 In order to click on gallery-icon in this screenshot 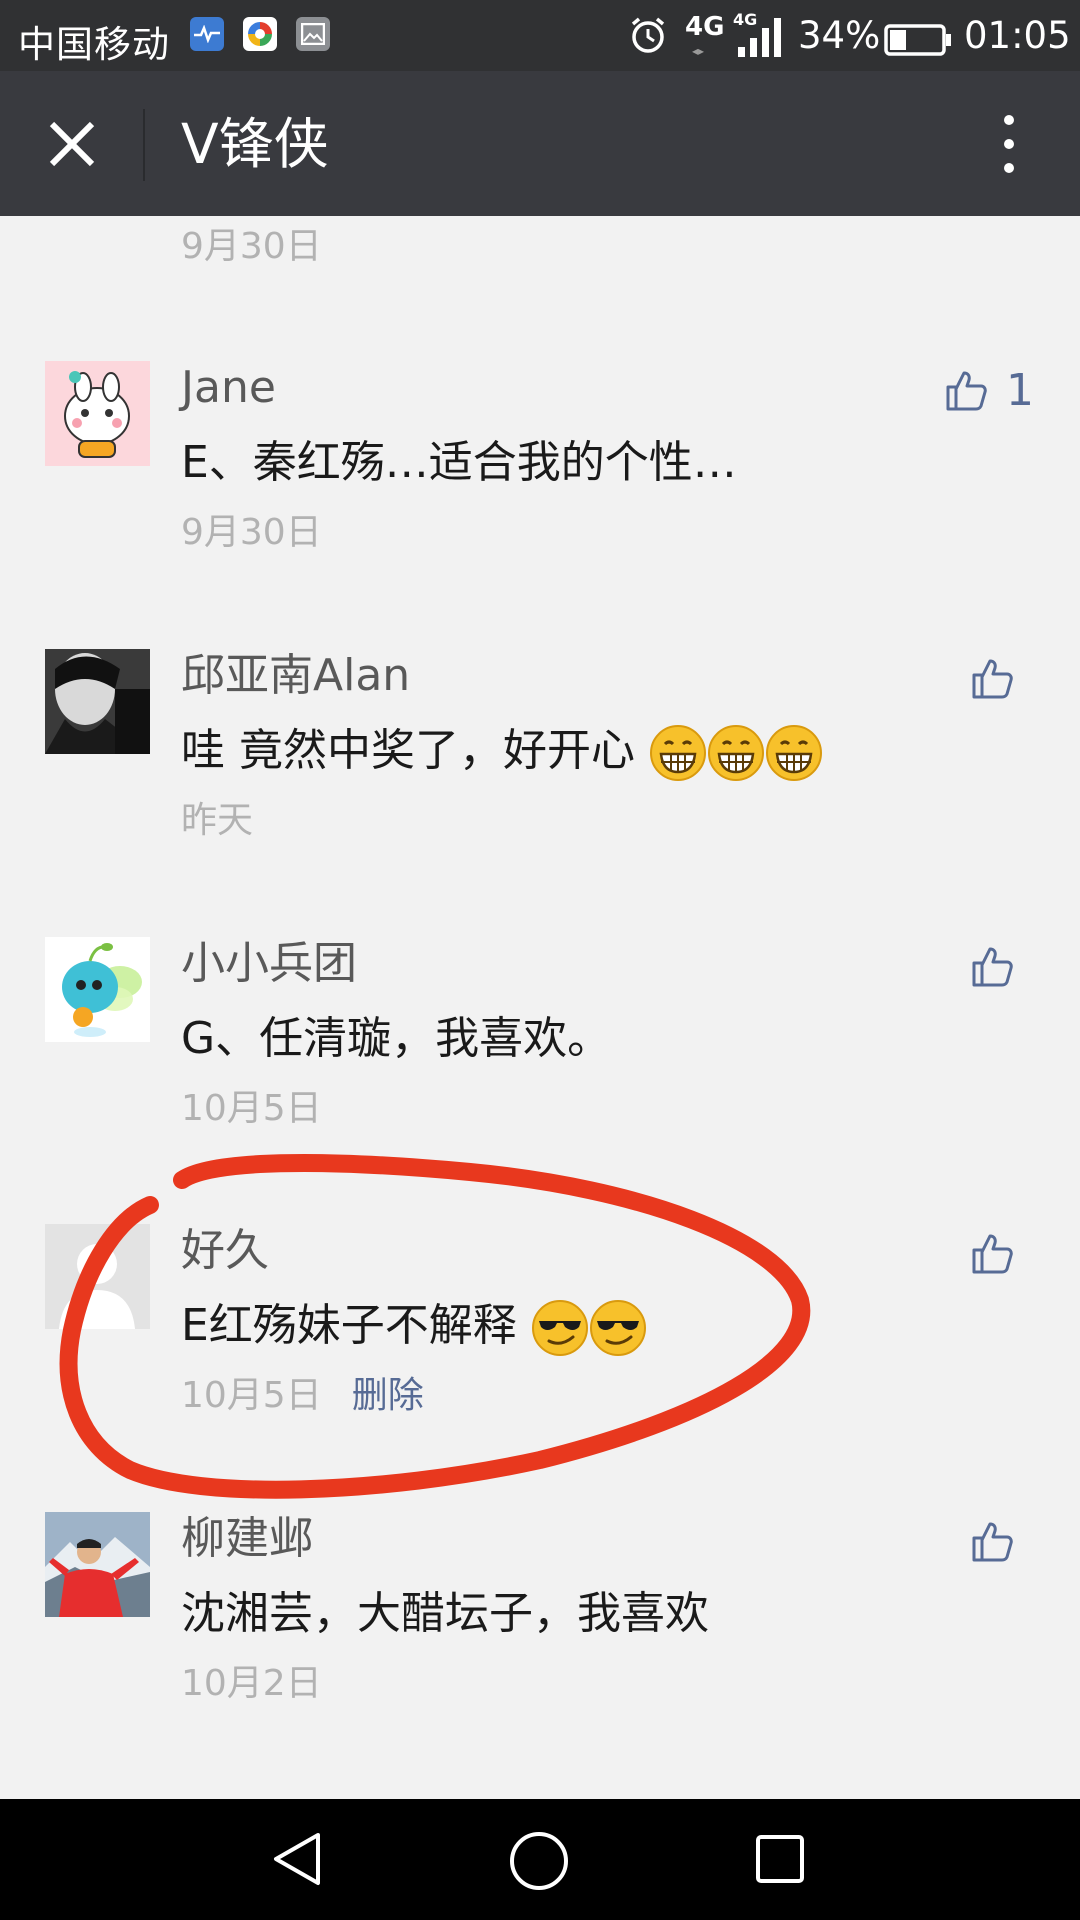, I will do `click(313, 34)`.